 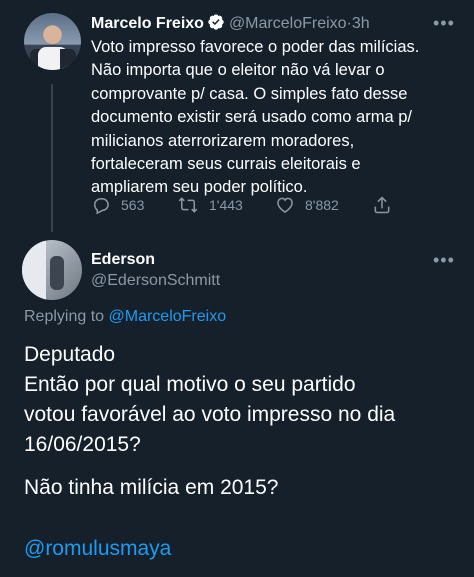 I want to click on author-handle: @EdersonSchmitt, so click(x=155, y=281).